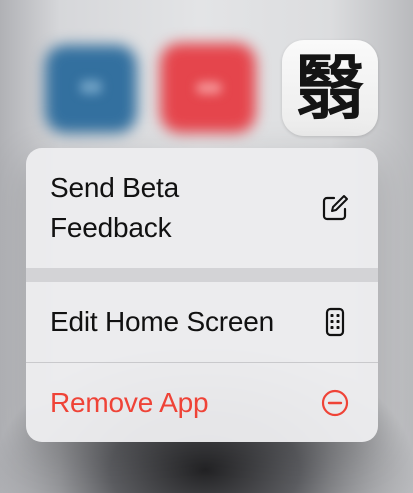 The height and width of the screenshot is (493, 413). Describe the element at coordinates (202, 275) in the screenshot. I see `menu-section-divider` at that location.